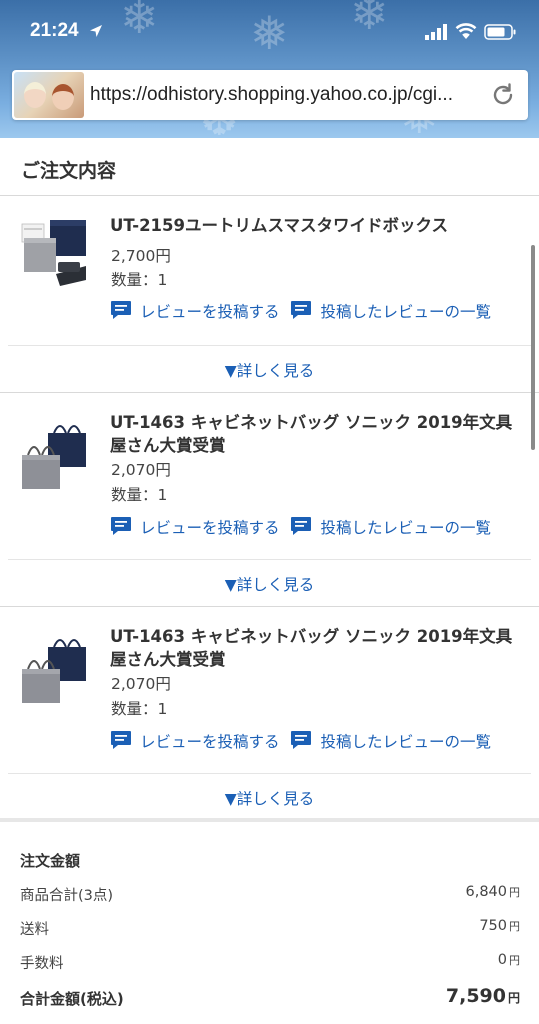  What do you see at coordinates (466, 31) in the screenshot?
I see `wifi-icon` at bounding box center [466, 31].